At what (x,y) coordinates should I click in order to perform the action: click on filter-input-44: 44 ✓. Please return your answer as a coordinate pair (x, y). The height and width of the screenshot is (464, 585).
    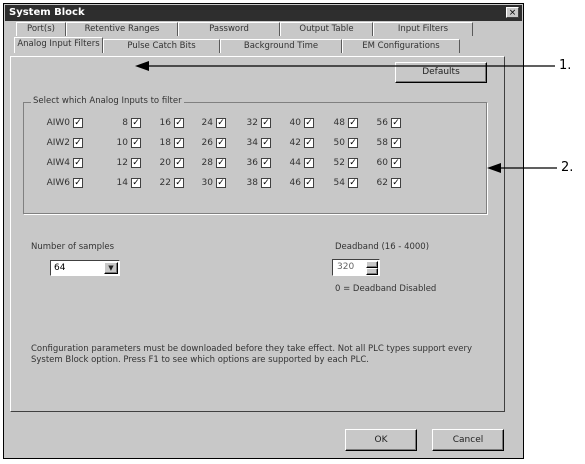
    Looking at the image, I should click on (301, 163).